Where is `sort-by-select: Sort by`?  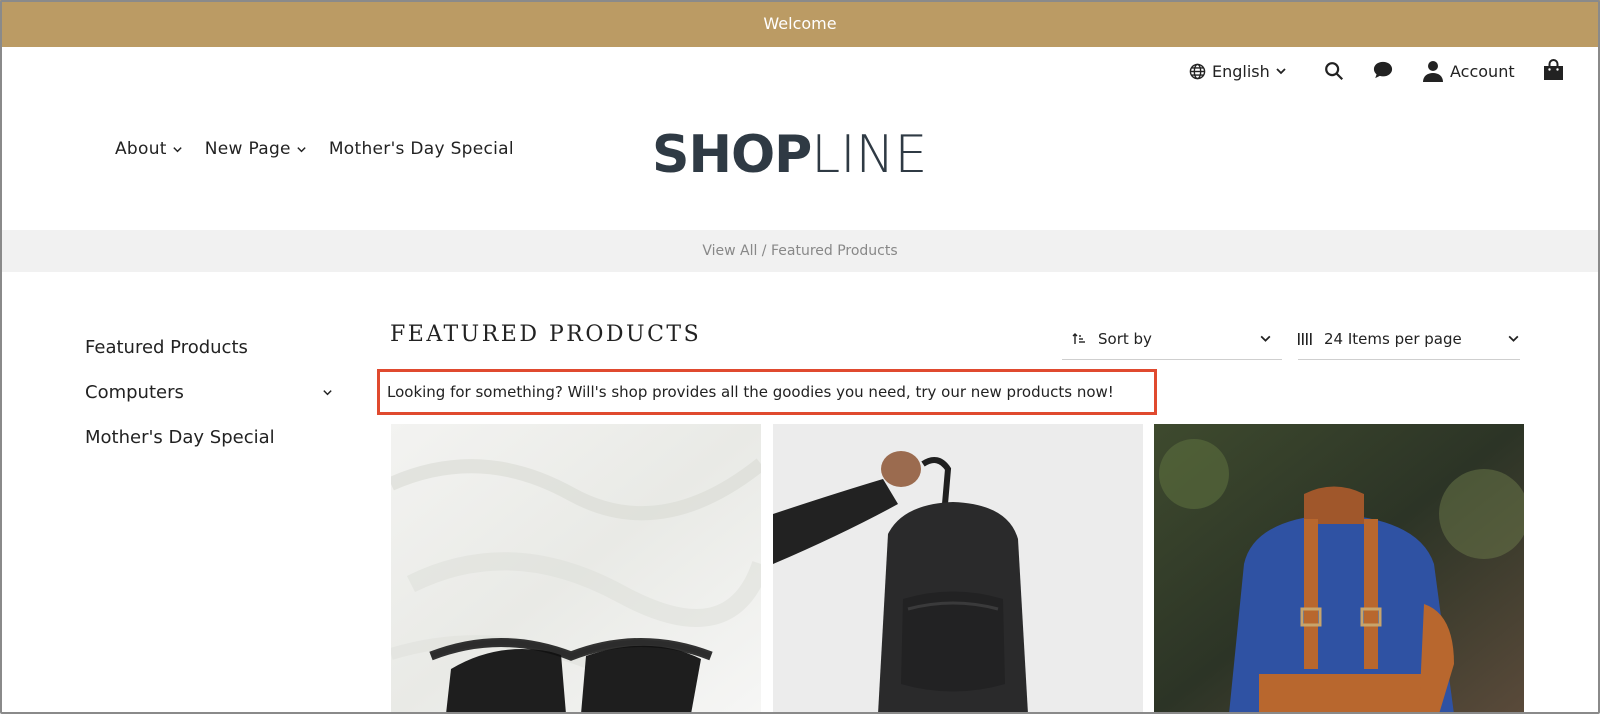
sort-by-select: Sort by is located at coordinates (1172, 339).